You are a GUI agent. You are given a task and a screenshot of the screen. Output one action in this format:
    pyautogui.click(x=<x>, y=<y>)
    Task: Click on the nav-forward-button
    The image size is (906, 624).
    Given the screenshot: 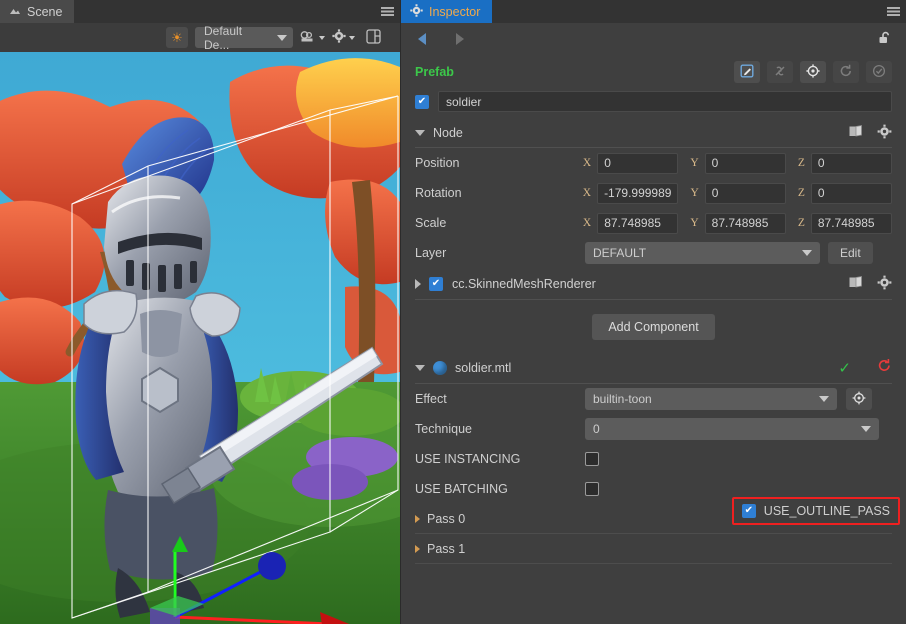 What is the action you would take?
    pyautogui.click(x=460, y=39)
    